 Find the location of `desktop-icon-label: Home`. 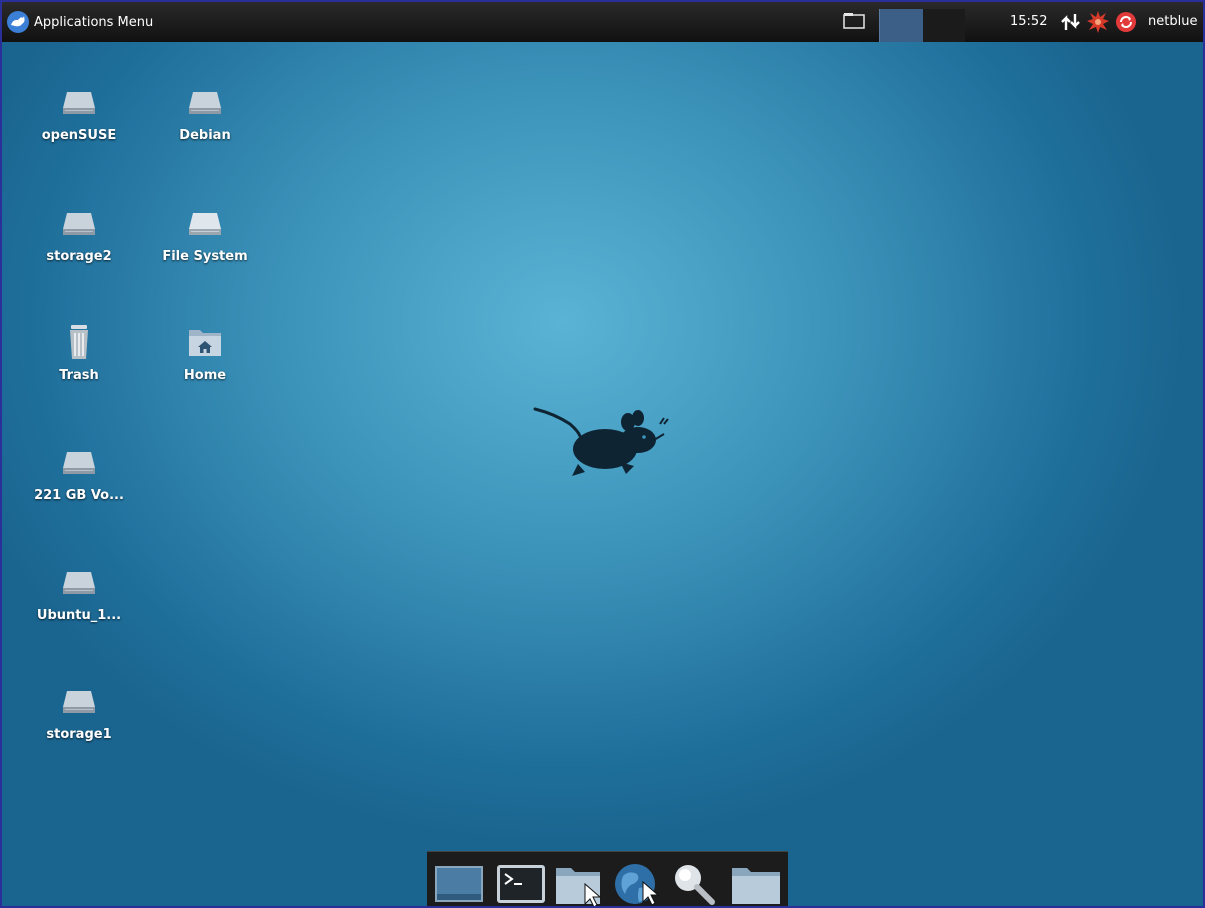

desktop-icon-label: Home is located at coordinates (205, 375).